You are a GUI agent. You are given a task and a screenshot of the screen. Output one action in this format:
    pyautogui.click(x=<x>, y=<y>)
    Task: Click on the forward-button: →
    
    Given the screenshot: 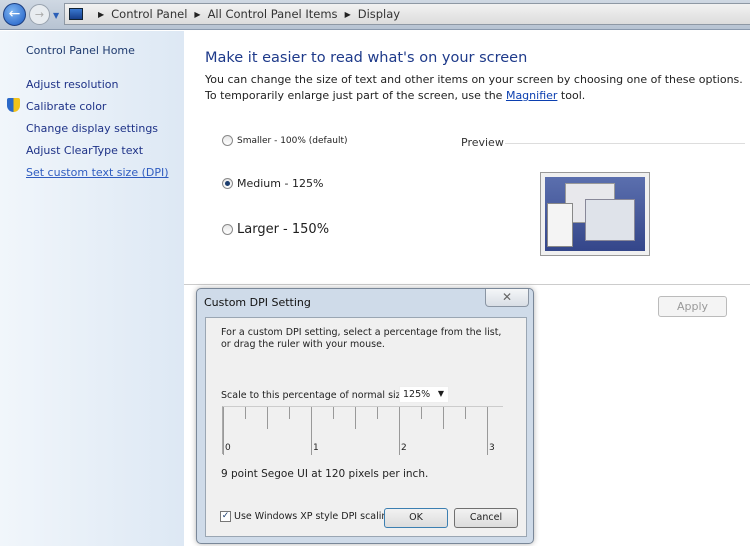 What is the action you would take?
    pyautogui.click(x=39, y=14)
    